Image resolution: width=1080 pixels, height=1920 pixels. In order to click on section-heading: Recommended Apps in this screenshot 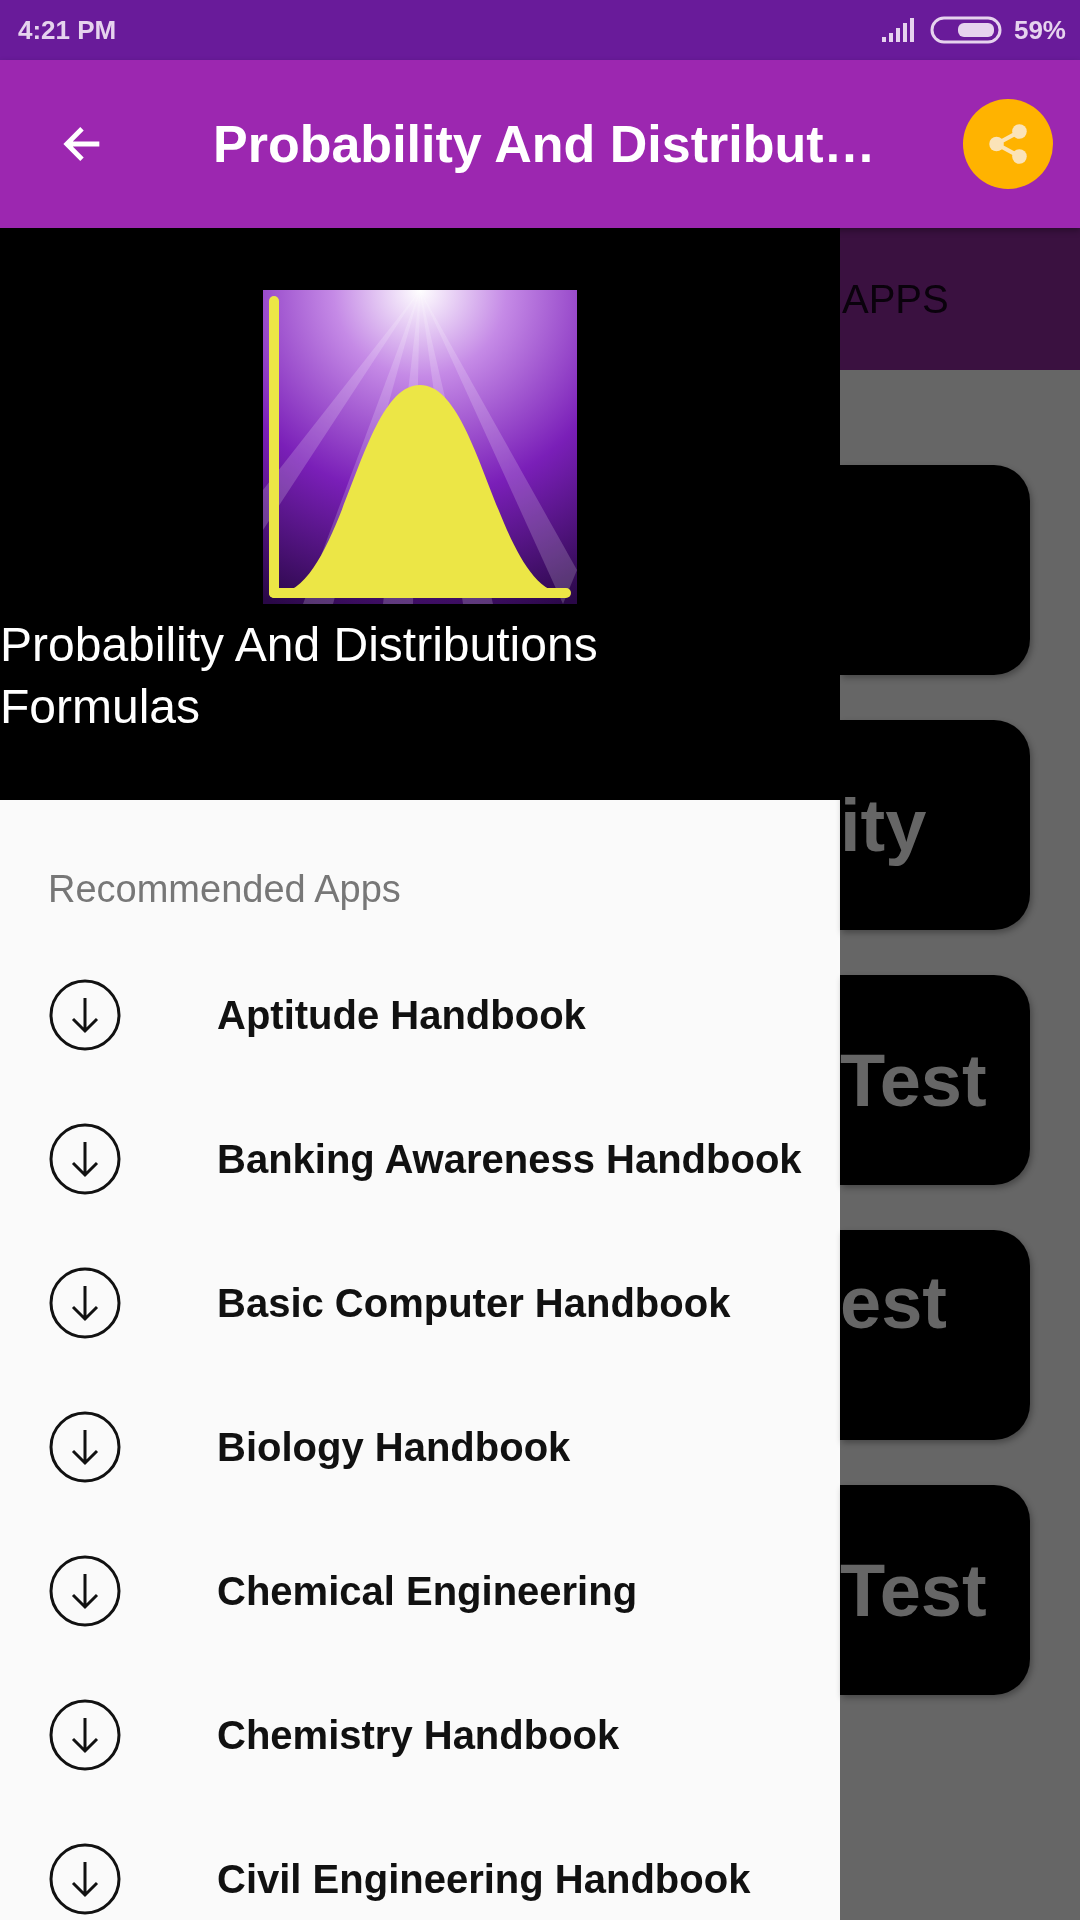, I will do `click(224, 889)`.